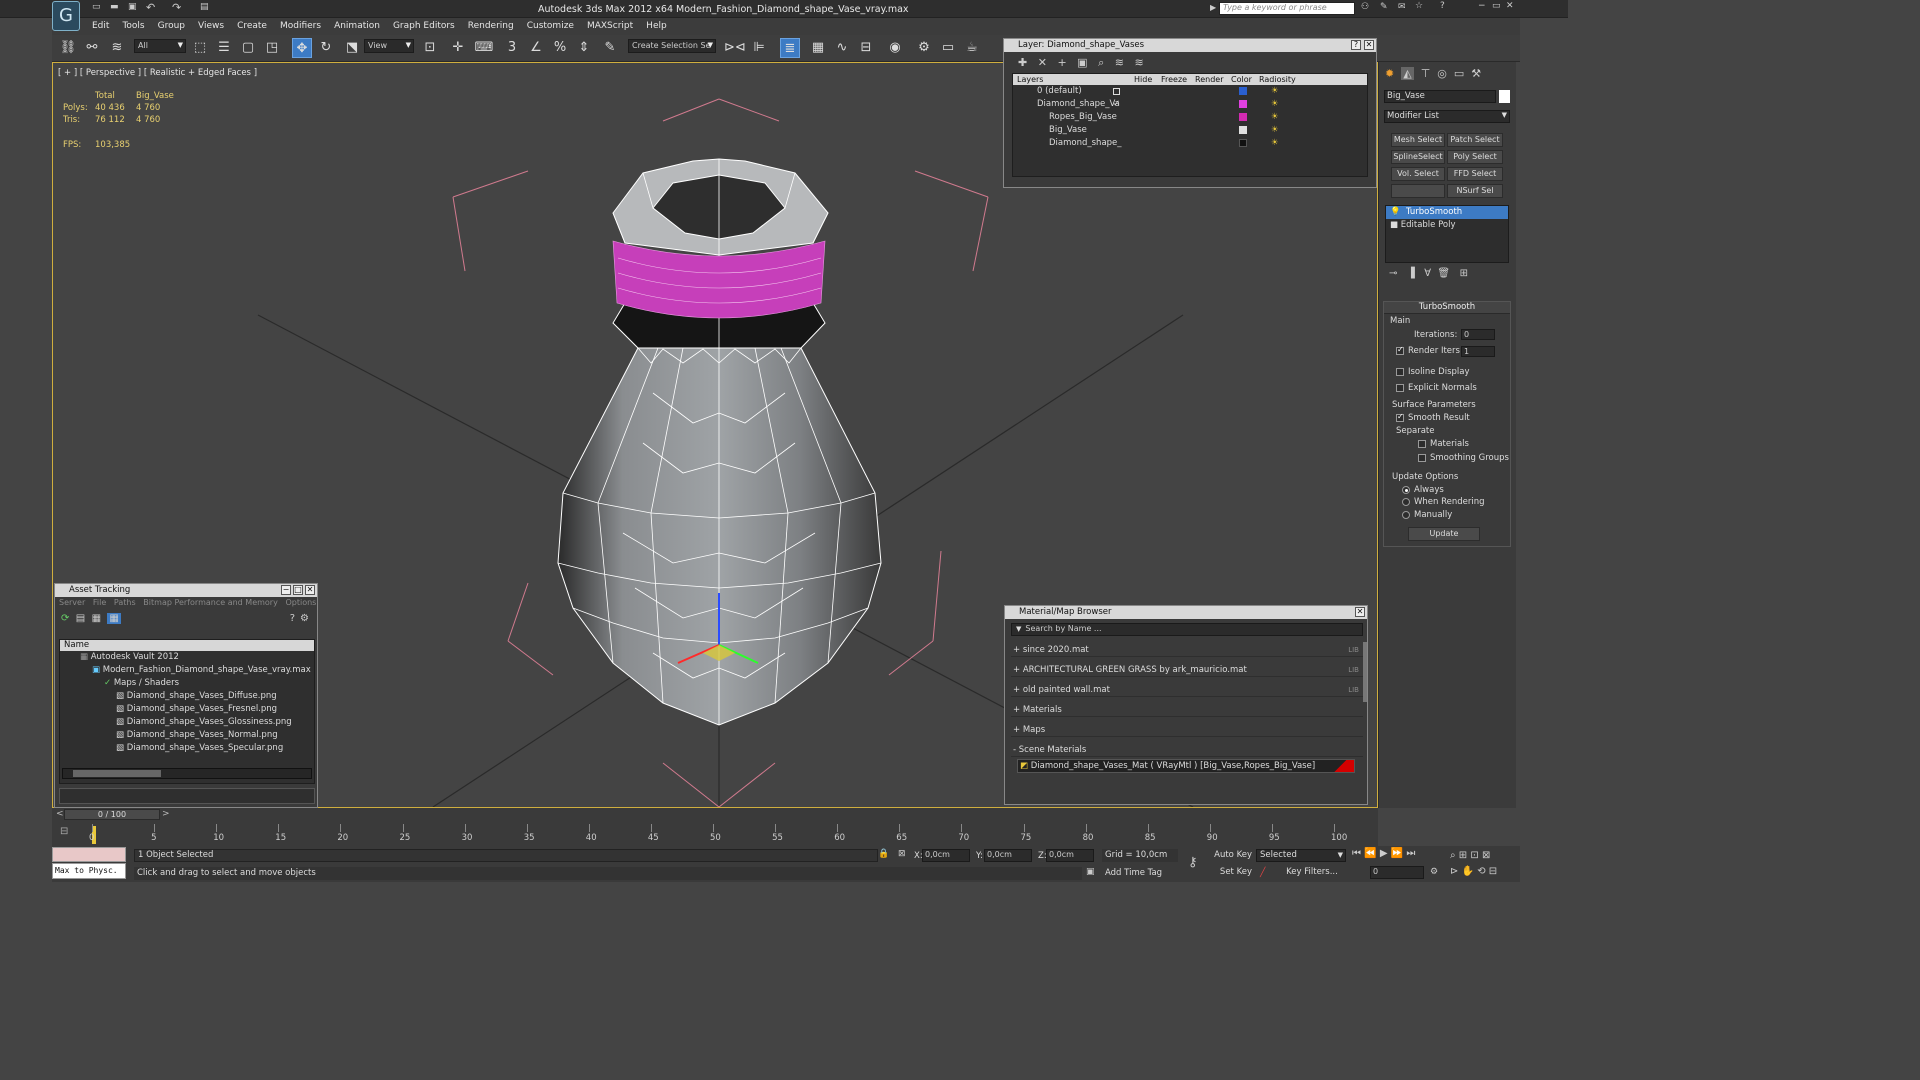 The width and height of the screenshot is (1920, 1080). I want to click on redo-icon: ↷, so click(176, 7).